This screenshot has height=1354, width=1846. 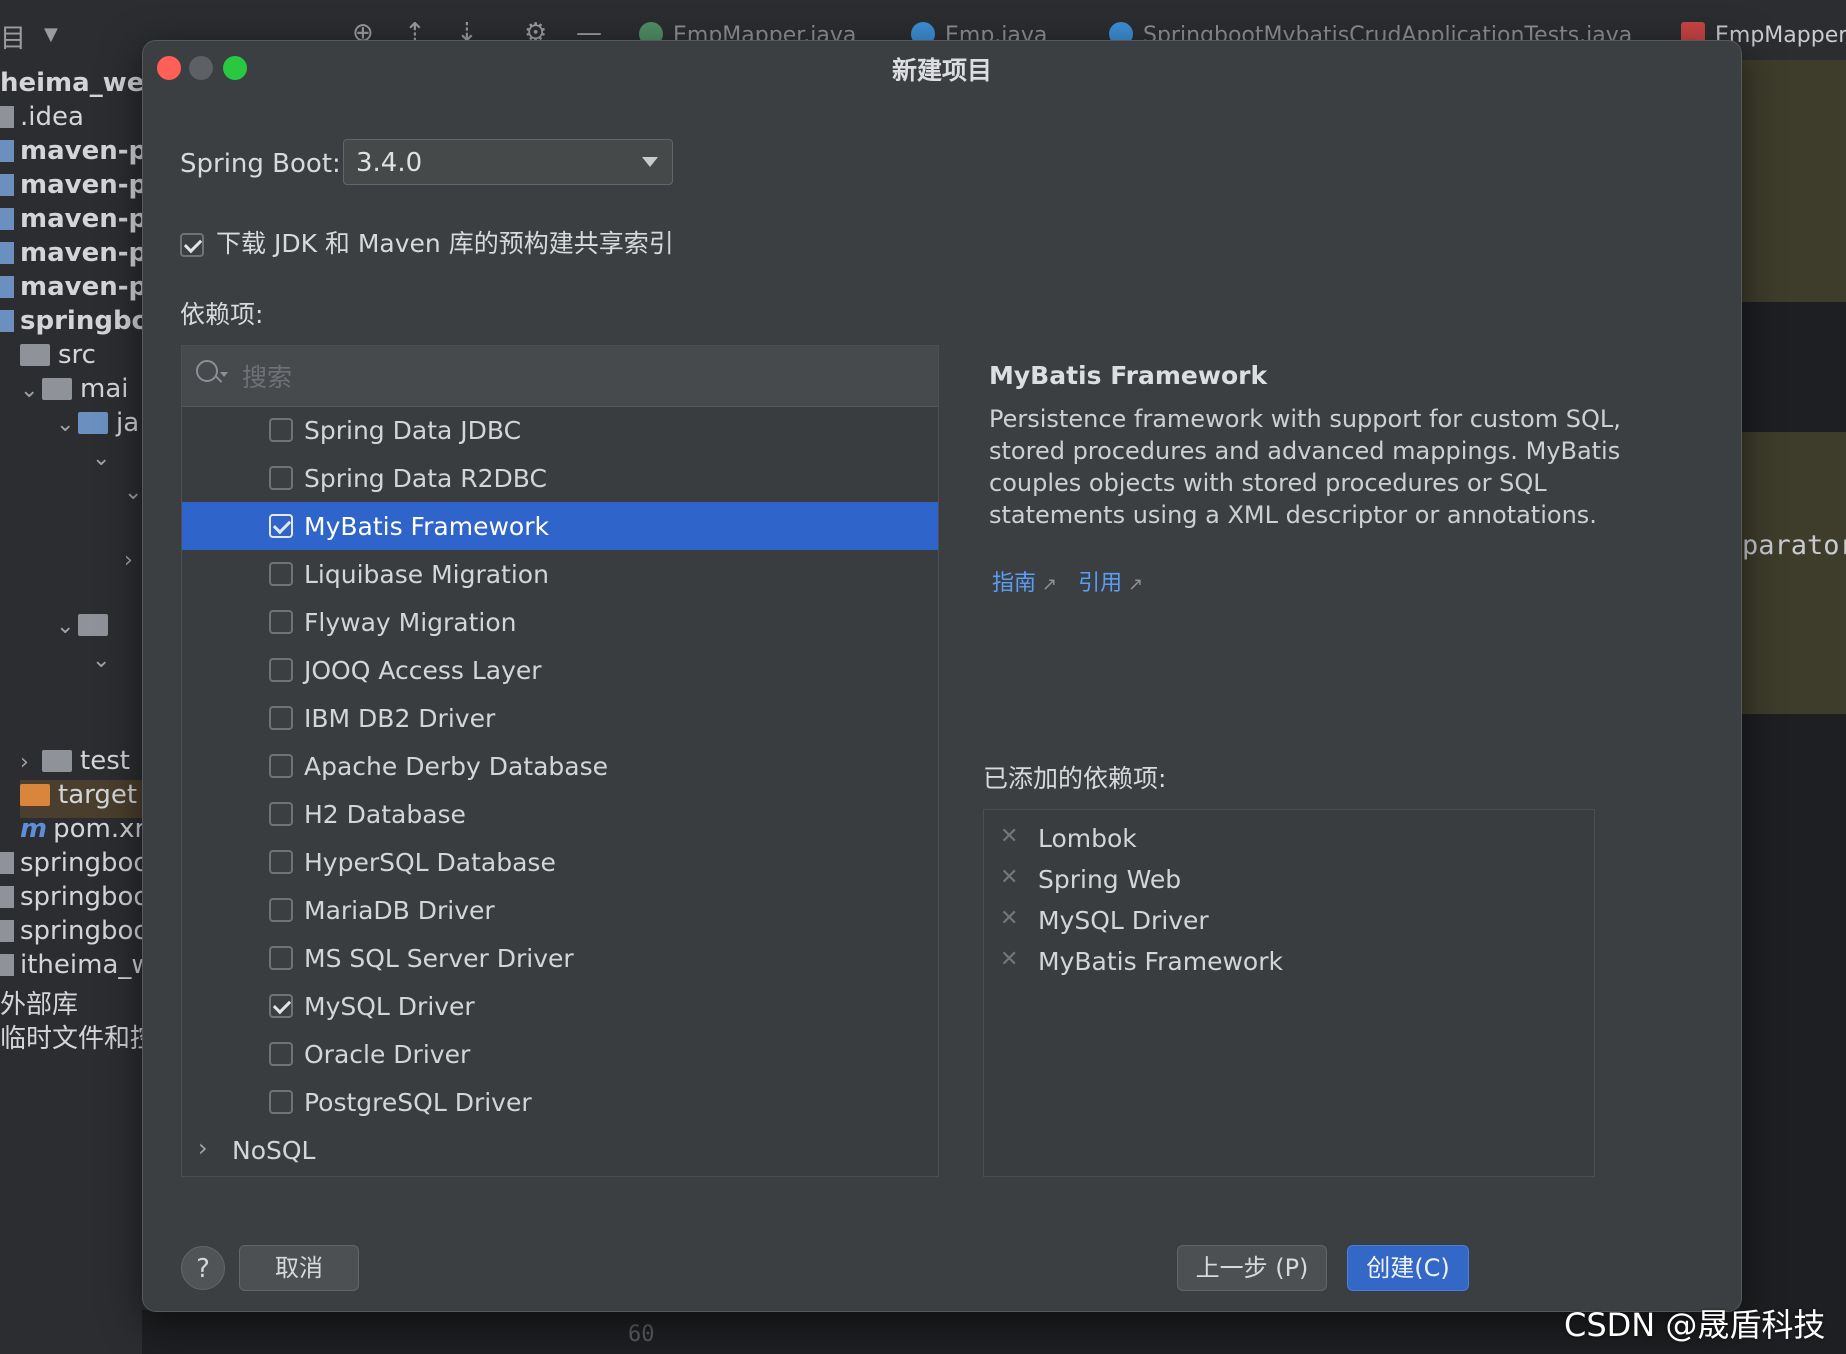 I want to click on dependency-item: MyBatis Framework, so click(x=560, y=526).